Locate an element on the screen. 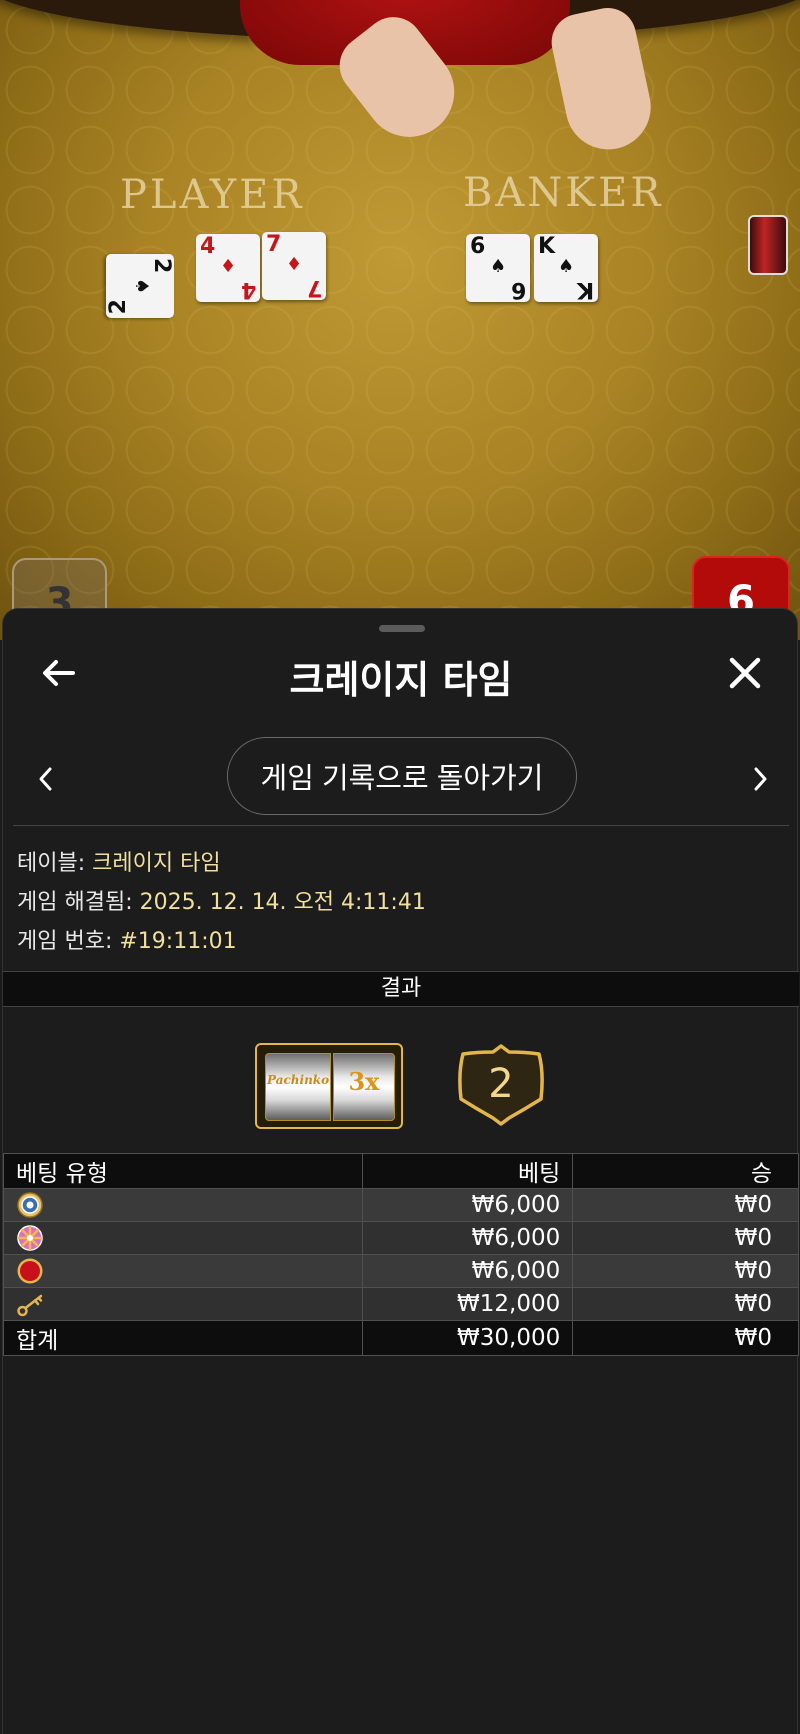 This screenshot has height=1734, width=800. game-number-label: 게임 번호: is located at coordinates (65, 941).